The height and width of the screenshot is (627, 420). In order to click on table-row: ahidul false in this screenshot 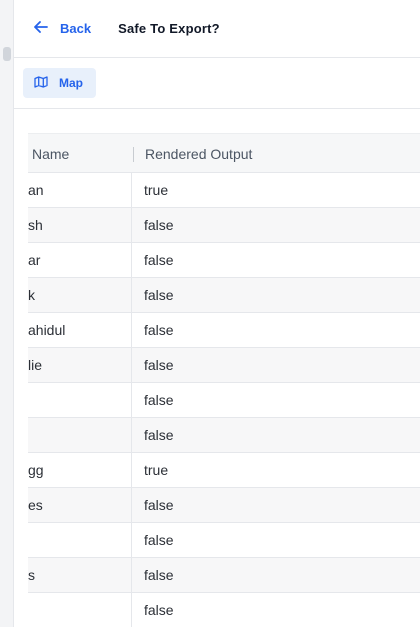, I will do `click(224, 330)`.